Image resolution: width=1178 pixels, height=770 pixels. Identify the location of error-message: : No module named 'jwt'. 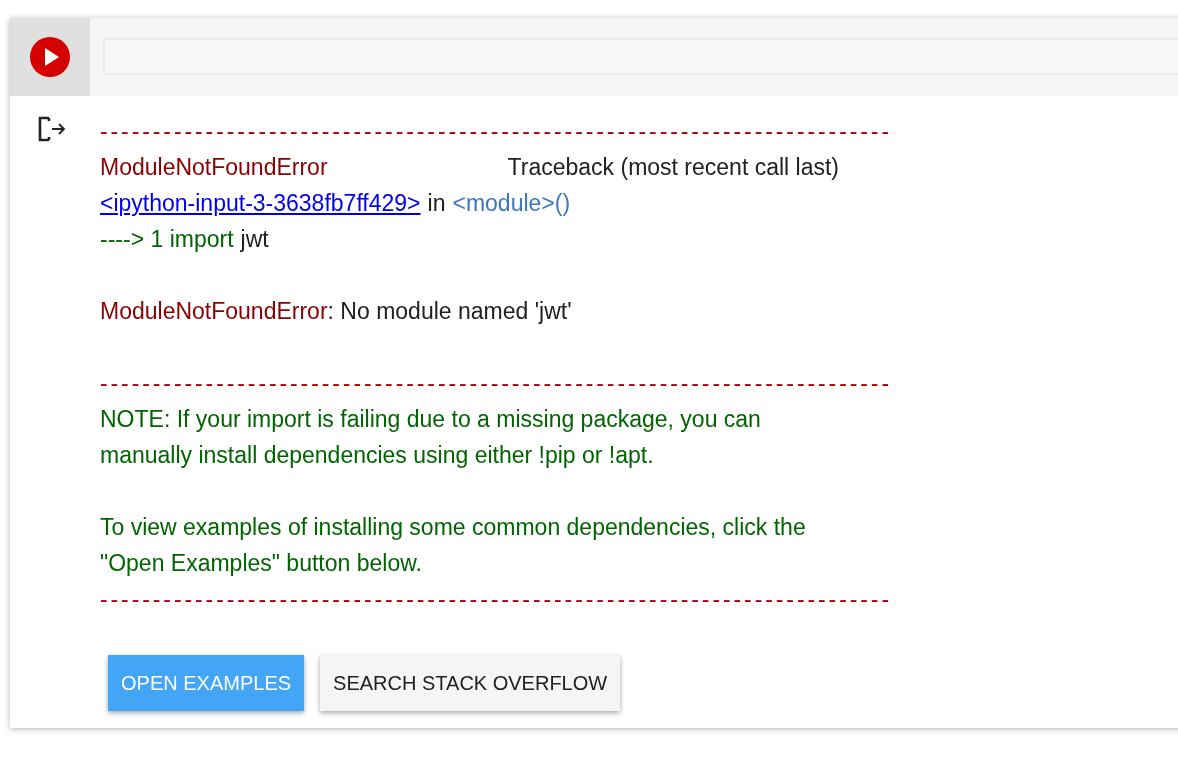
(449, 311).